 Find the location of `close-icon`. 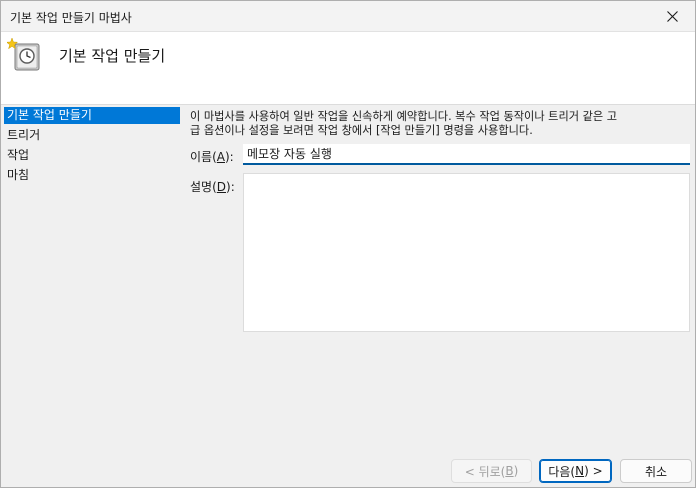

close-icon is located at coordinates (672, 16).